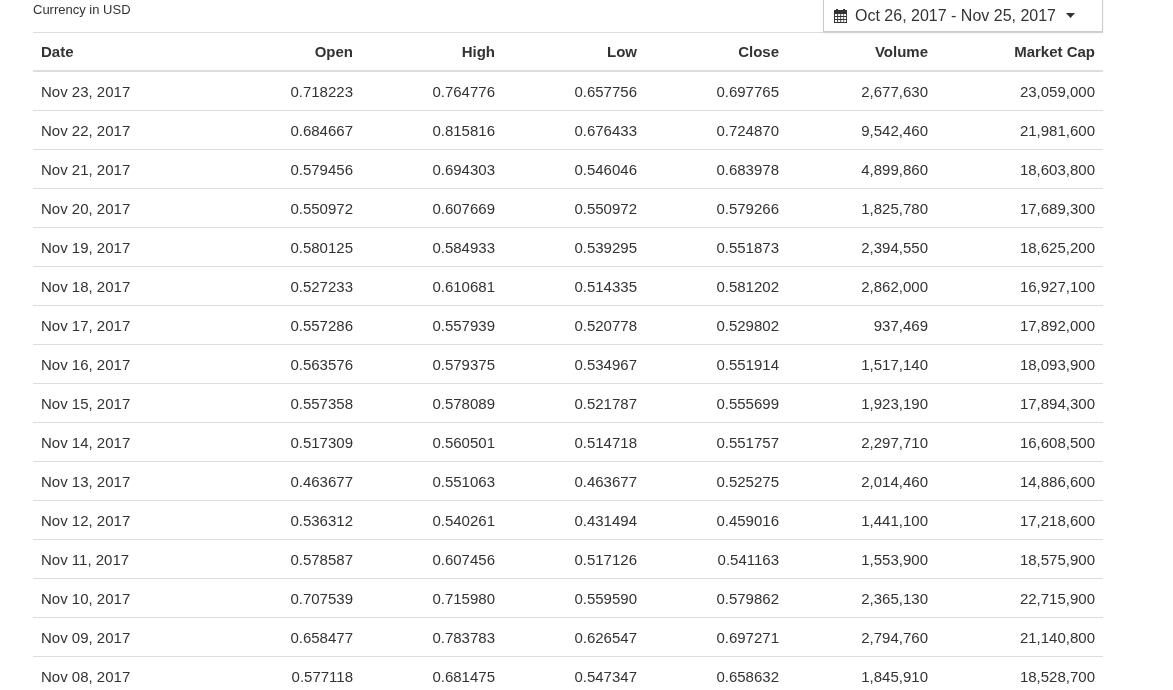 The width and height of the screenshot is (1173, 690). What do you see at coordinates (716, 637) in the screenshot?
I see `table-cell: 0.697271` at bounding box center [716, 637].